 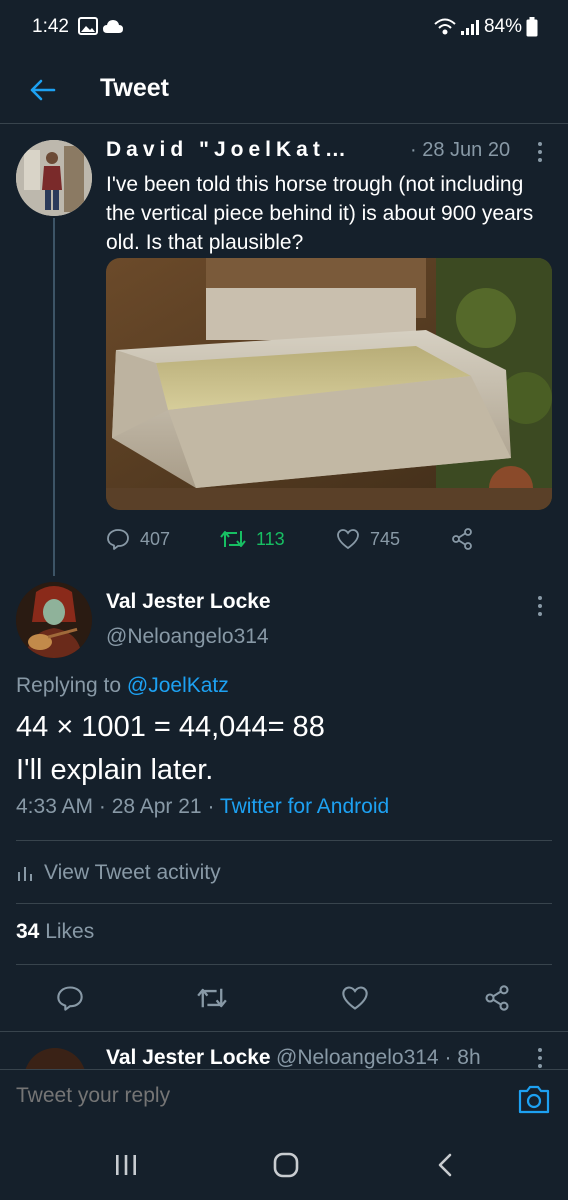 What do you see at coordinates (50, 26) in the screenshot?
I see `status-time: 1:42` at bounding box center [50, 26].